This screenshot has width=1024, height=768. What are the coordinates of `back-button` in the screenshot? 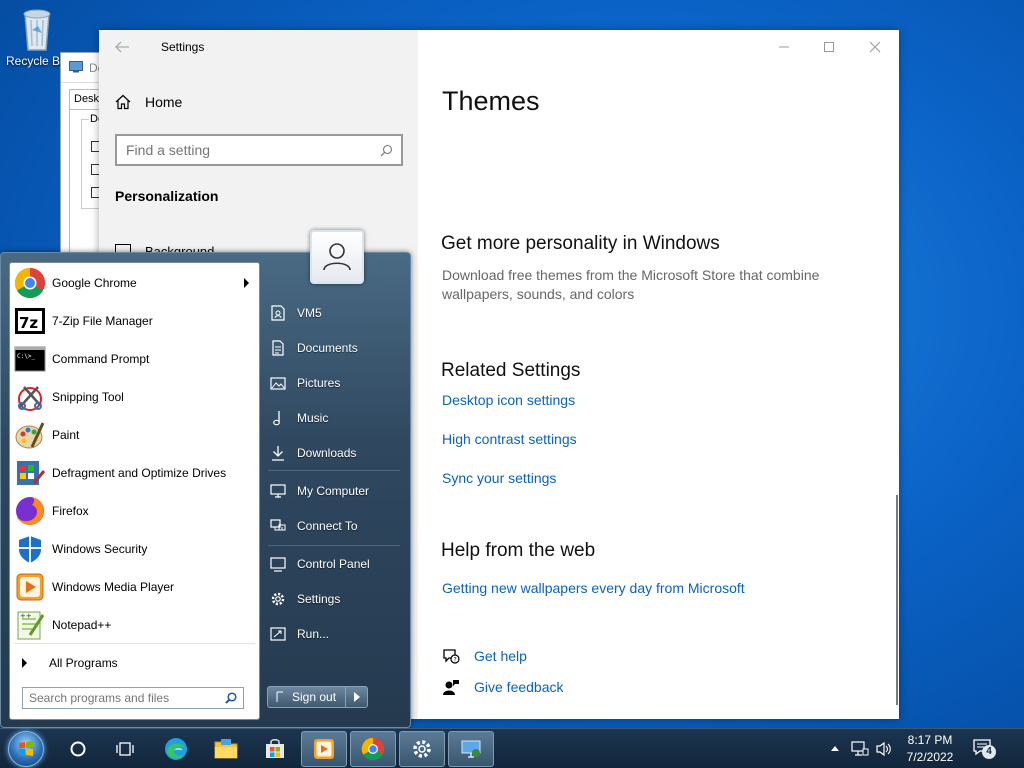 It's located at (122, 47).